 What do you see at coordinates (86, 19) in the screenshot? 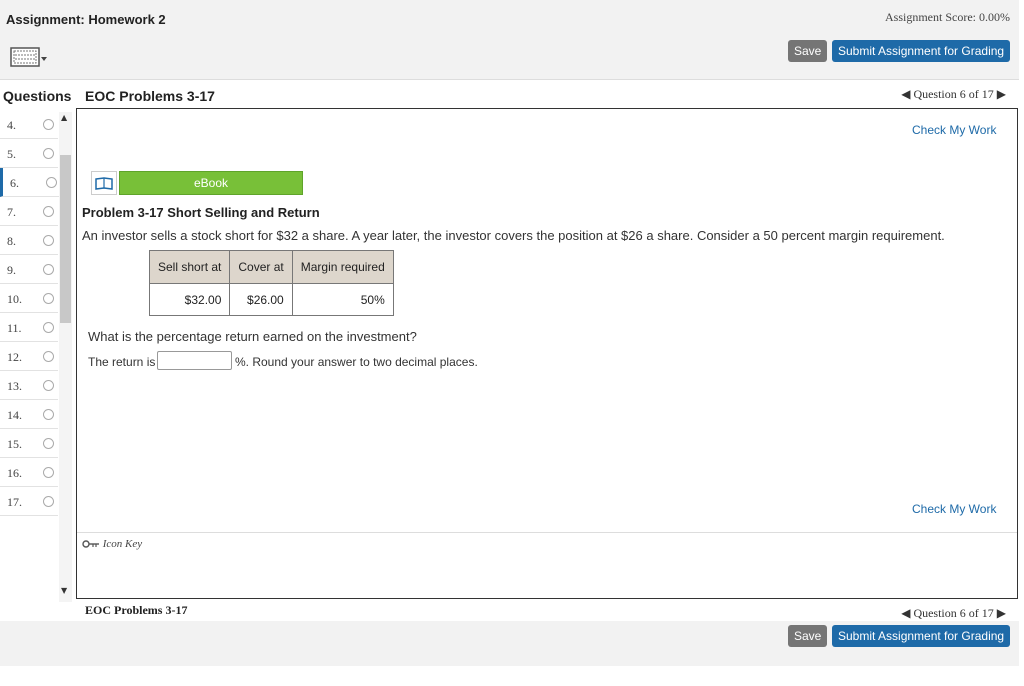
I see `assignment-title: Assignment: Homework 2` at bounding box center [86, 19].